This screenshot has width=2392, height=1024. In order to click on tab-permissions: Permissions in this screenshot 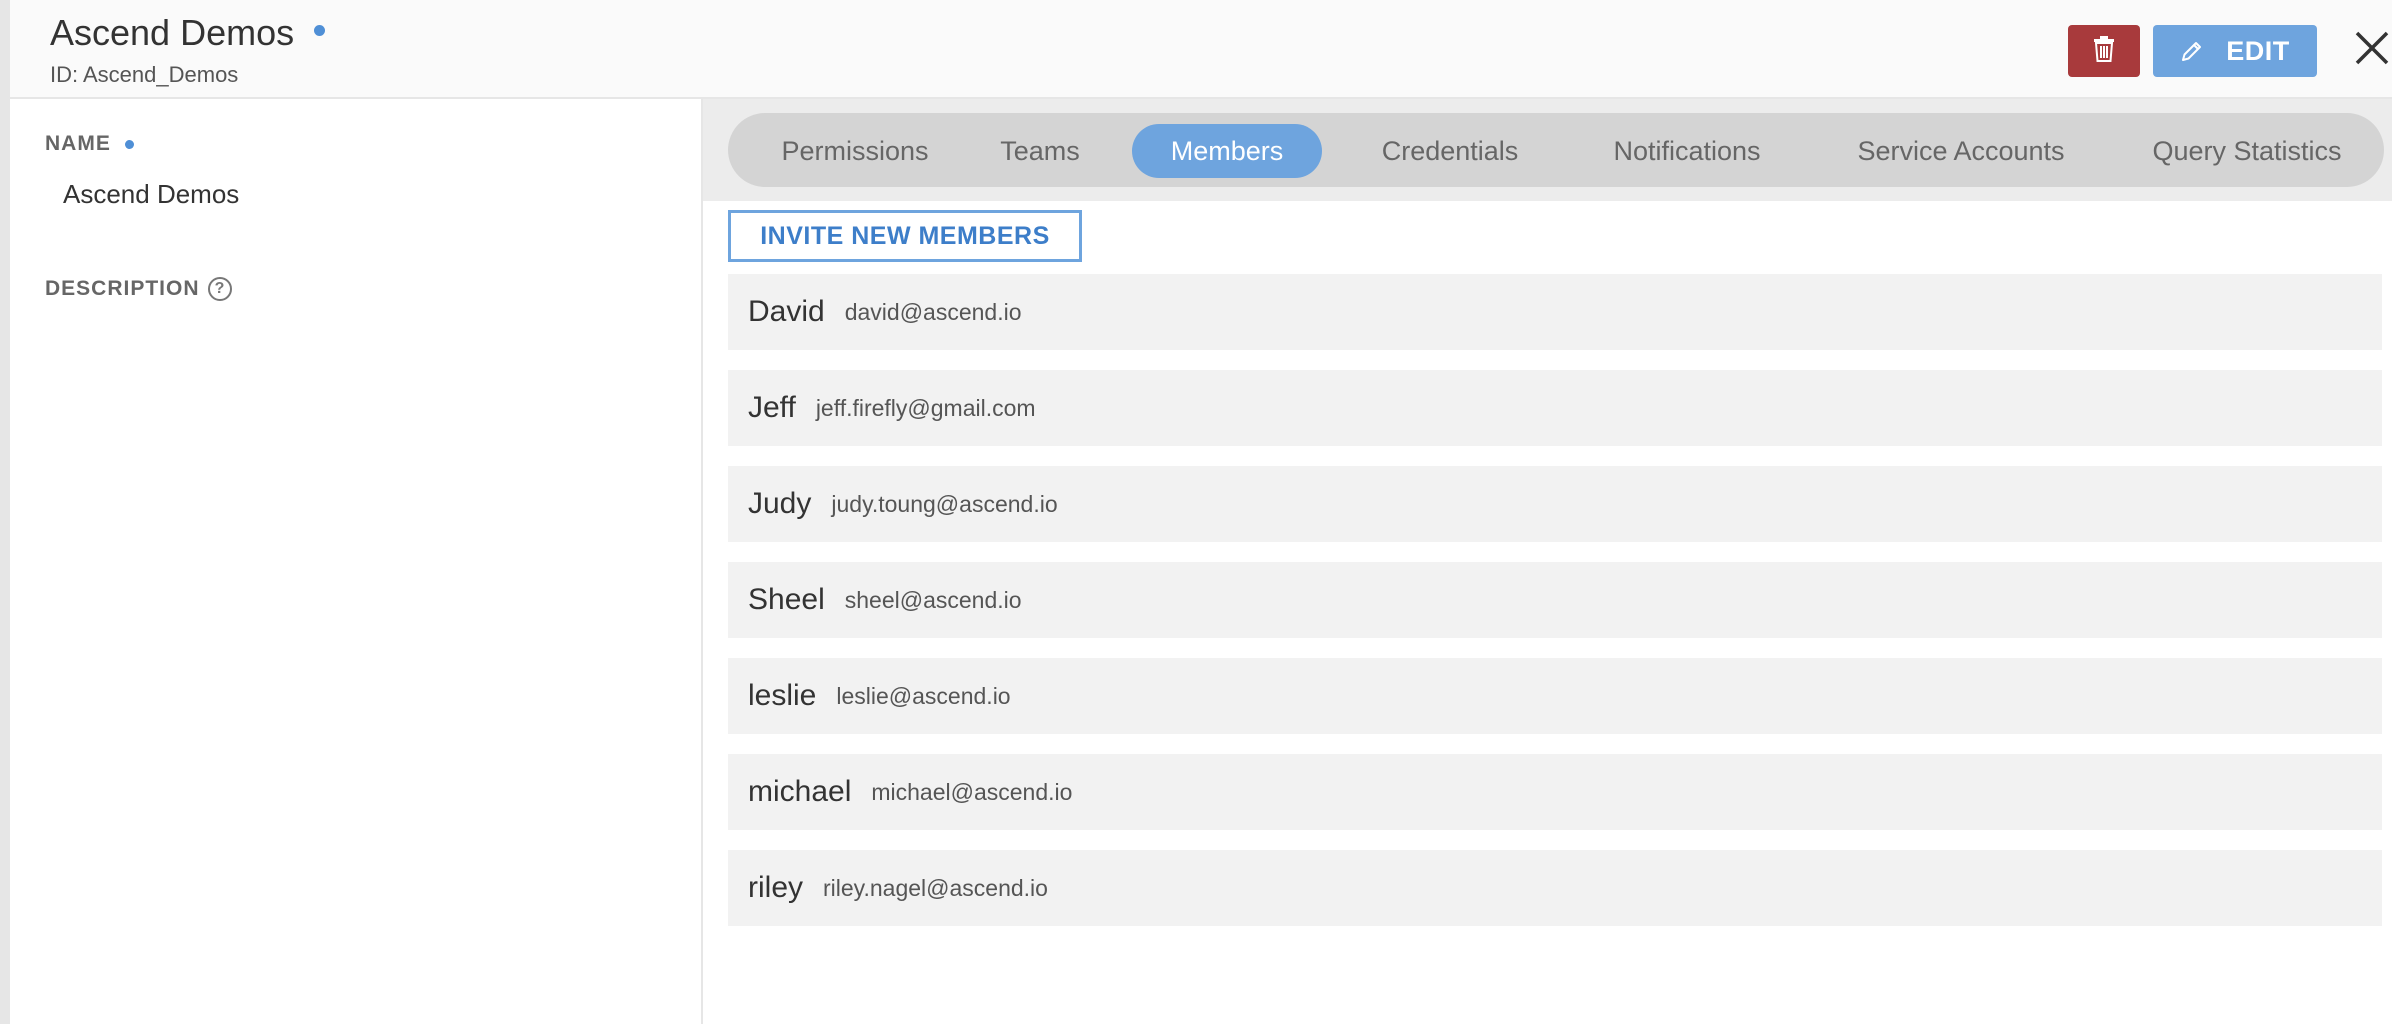, I will do `click(855, 151)`.